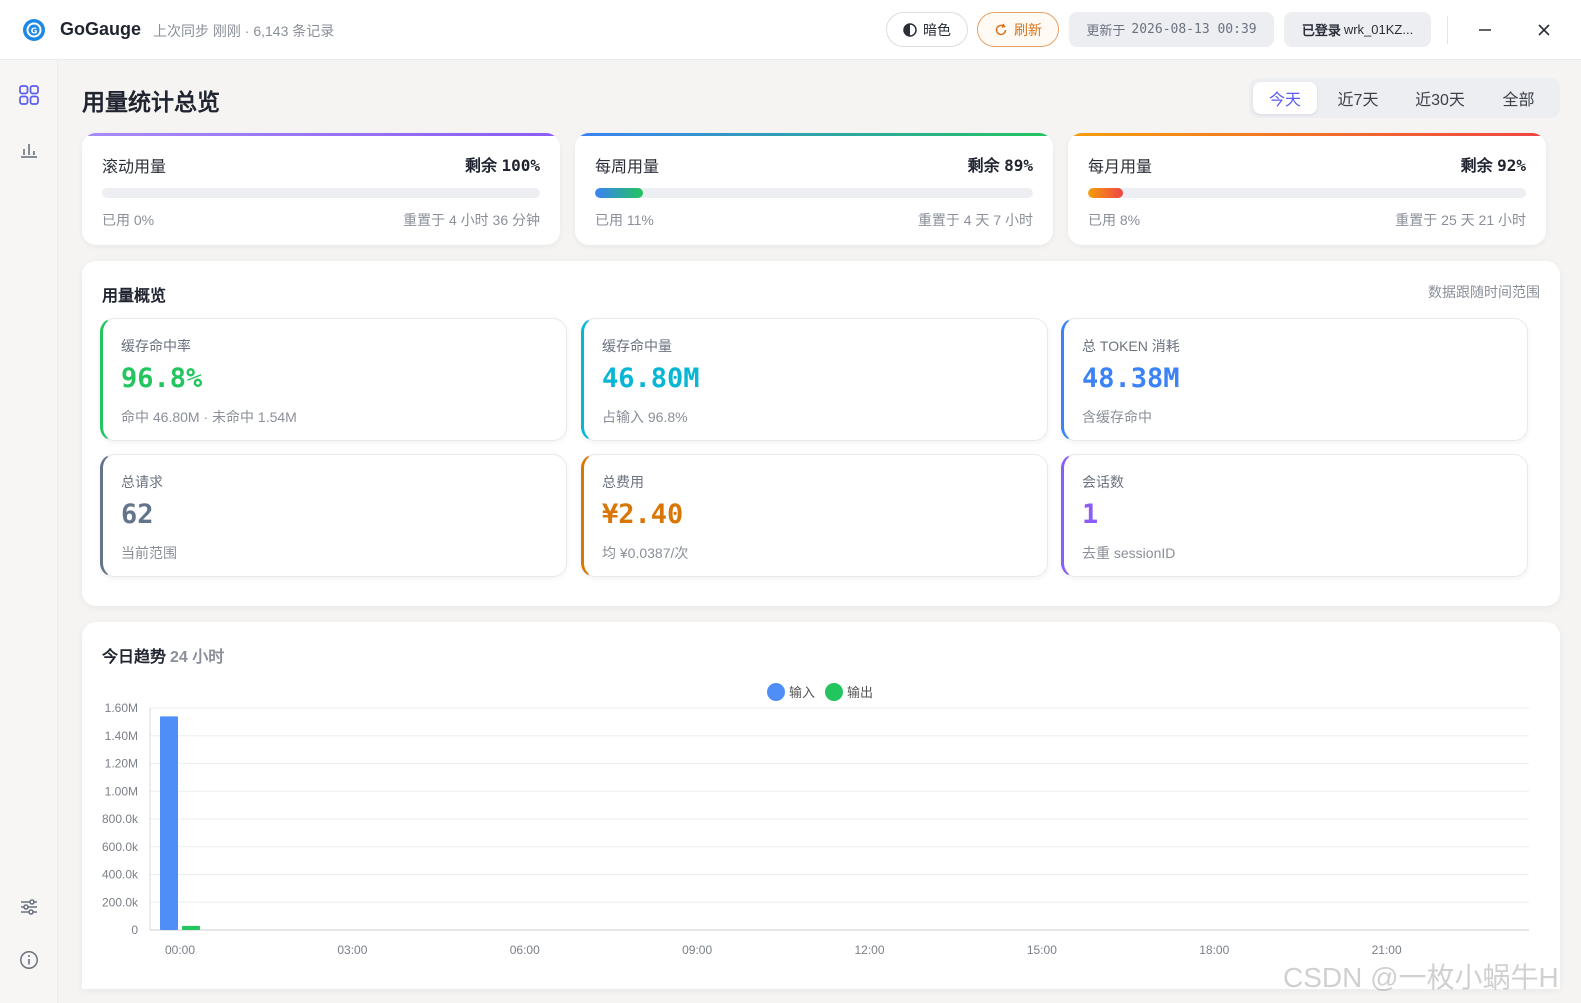 This screenshot has width=1581, height=1003. I want to click on refresh-label: 刷新, so click(1028, 29).